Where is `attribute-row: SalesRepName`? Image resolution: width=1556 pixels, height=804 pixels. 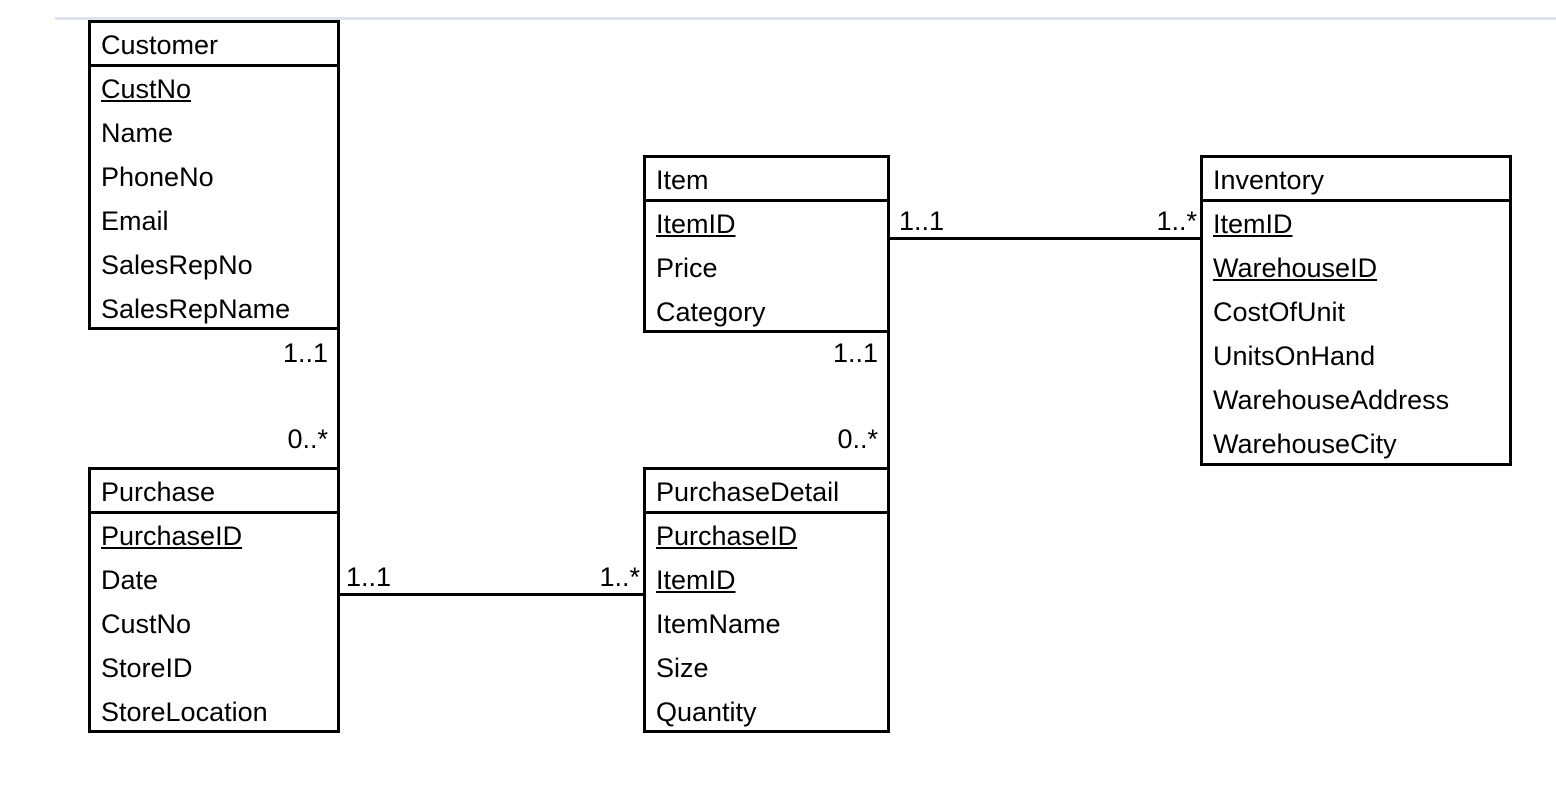 attribute-row: SalesRepName is located at coordinates (196, 309).